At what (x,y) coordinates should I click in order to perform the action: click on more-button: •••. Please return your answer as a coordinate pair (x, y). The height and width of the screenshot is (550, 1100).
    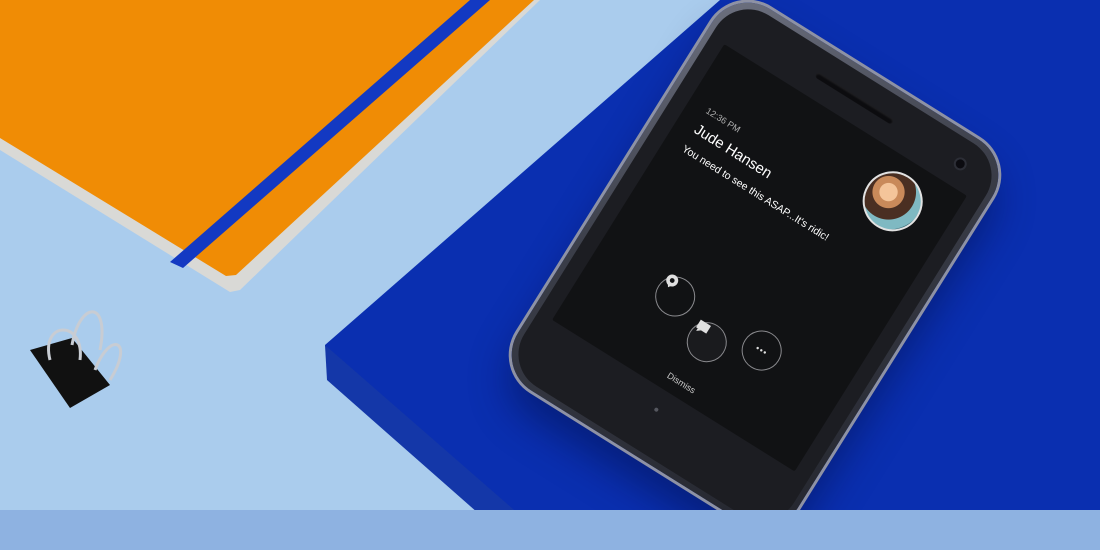
    Looking at the image, I should click on (762, 350).